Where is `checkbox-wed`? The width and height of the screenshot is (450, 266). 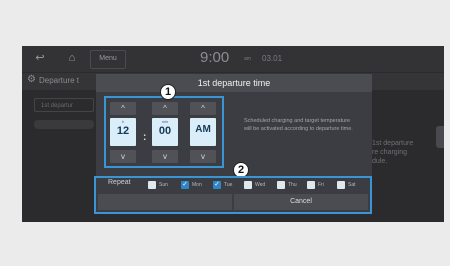
checkbox-wed is located at coordinates (248, 185).